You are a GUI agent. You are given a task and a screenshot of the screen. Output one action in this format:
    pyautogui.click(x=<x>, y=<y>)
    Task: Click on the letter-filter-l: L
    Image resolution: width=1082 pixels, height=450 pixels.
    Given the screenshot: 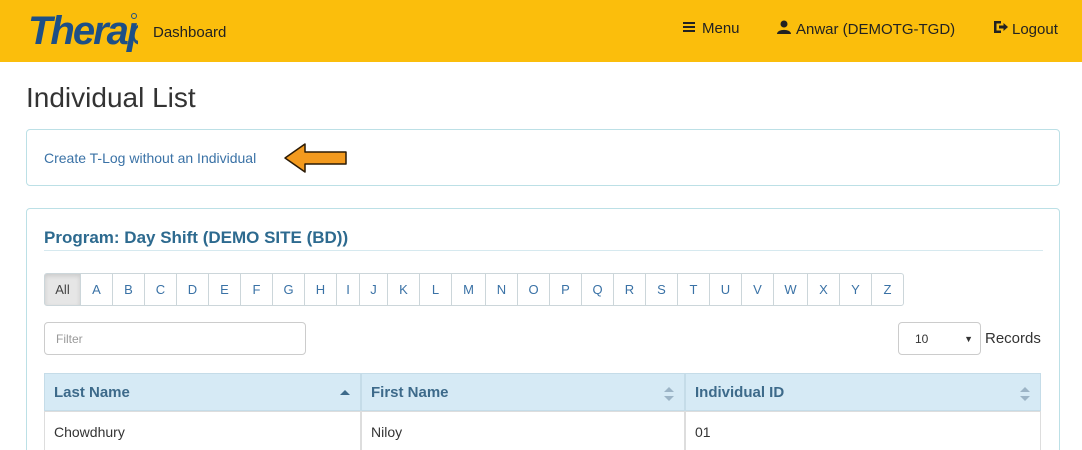 What is the action you would take?
    pyautogui.click(x=435, y=289)
    